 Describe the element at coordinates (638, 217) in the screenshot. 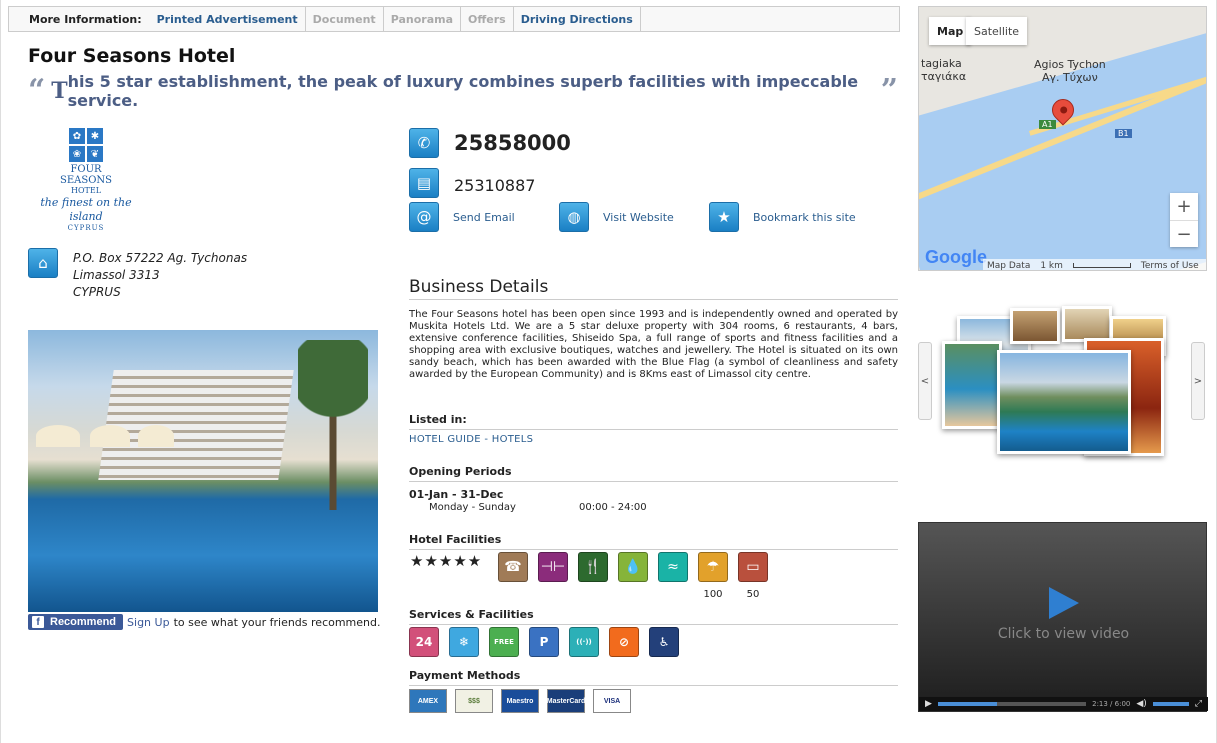

I see `visit-website-label: Visit Website` at that location.